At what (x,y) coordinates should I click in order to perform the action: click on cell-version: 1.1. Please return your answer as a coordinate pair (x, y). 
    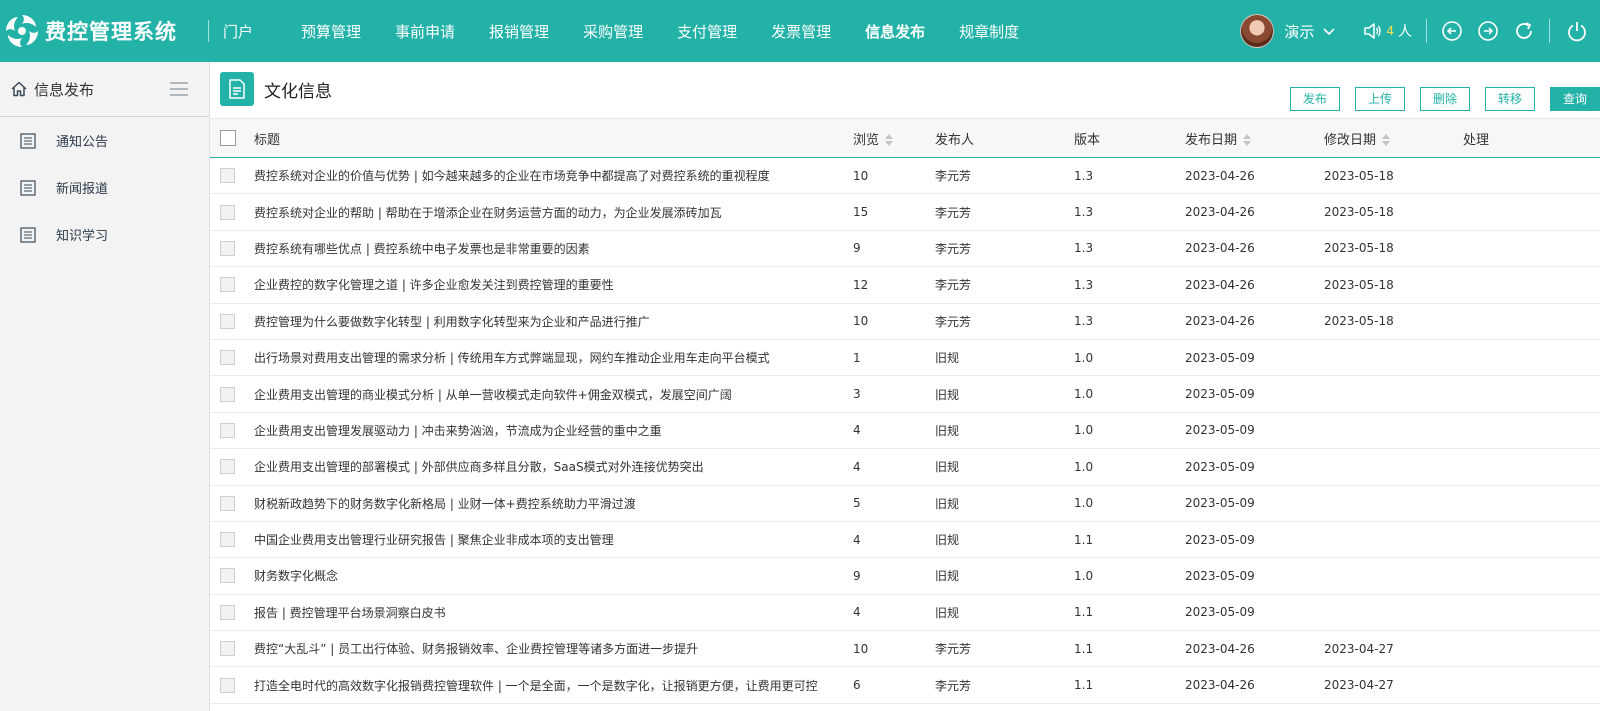
    Looking at the image, I should click on (1084, 612).